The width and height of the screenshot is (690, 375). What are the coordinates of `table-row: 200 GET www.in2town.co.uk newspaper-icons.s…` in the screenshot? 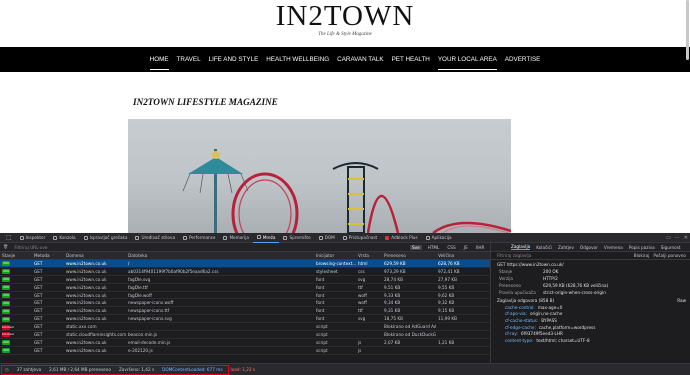 It's located at (245, 319).